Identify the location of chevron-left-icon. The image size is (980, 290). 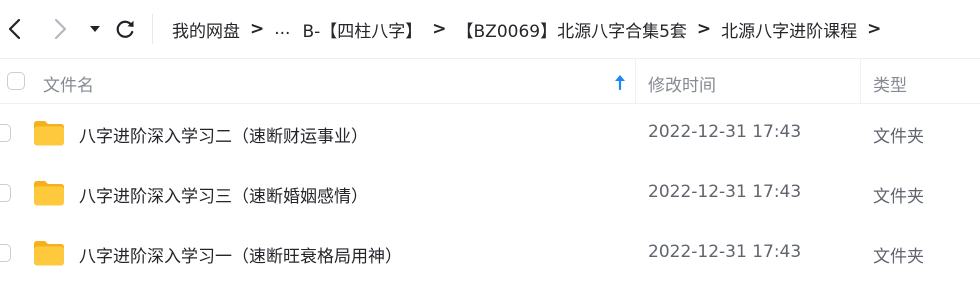
(14, 29).